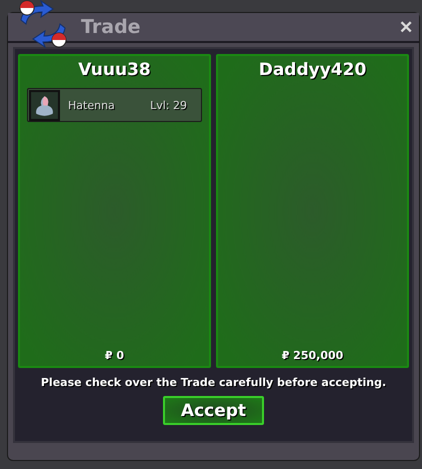  What do you see at coordinates (111, 27) in the screenshot?
I see `window-title: Trade` at bounding box center [111, 27].